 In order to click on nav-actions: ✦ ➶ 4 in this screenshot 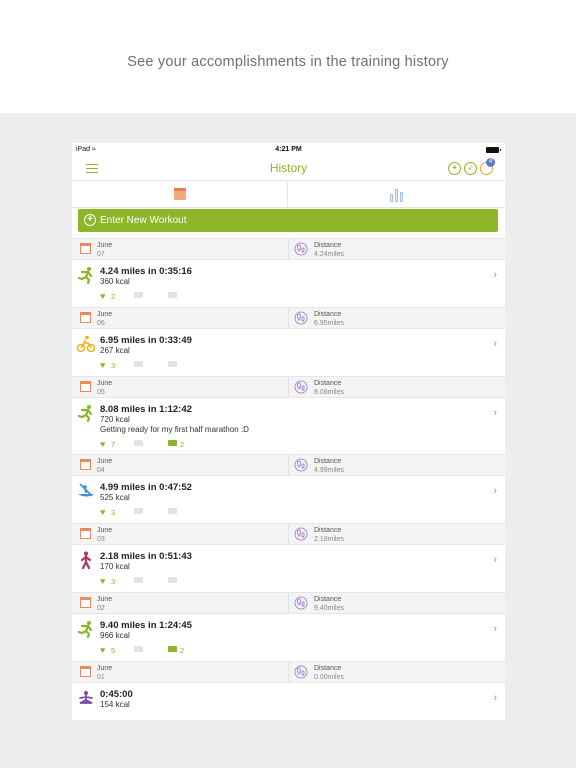, I will do `click(471, 167)`.